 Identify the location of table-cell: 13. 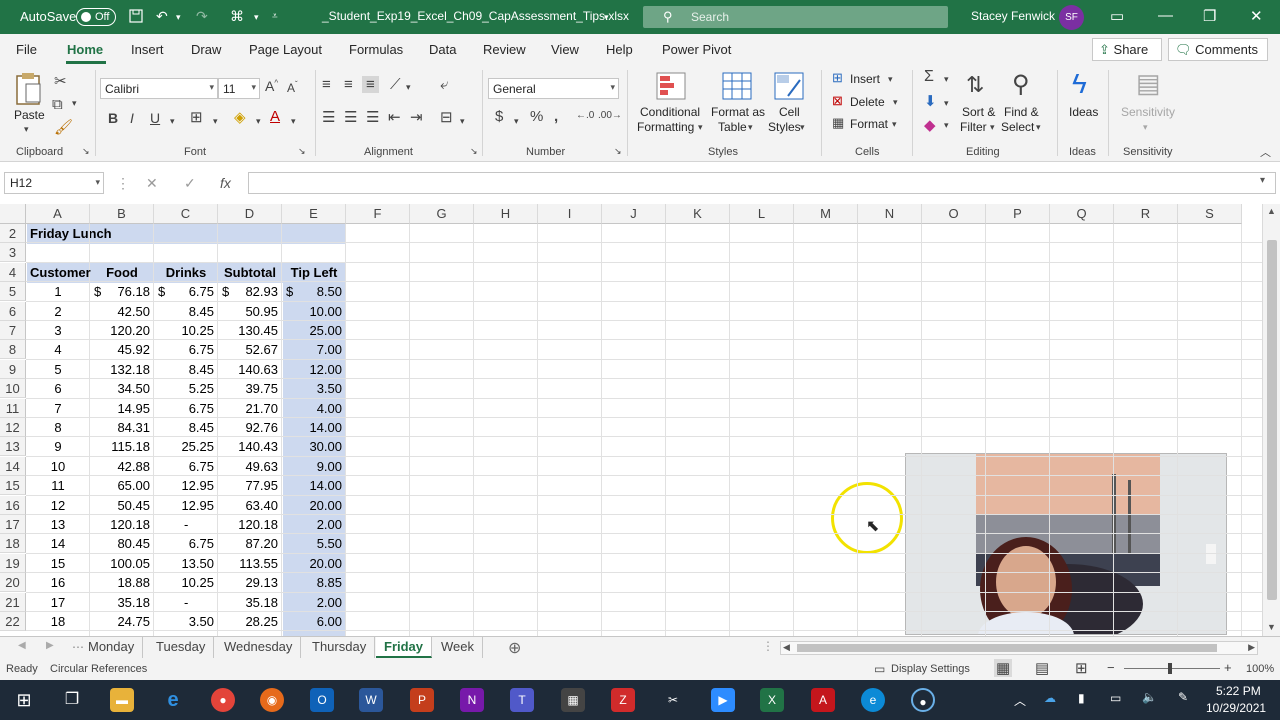
(58, 524).